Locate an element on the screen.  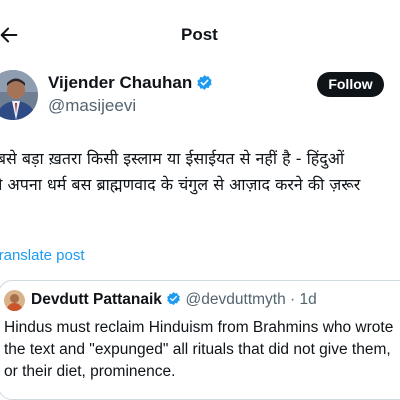
author-handle: @masijeevi is located at coordinates (92, 106).